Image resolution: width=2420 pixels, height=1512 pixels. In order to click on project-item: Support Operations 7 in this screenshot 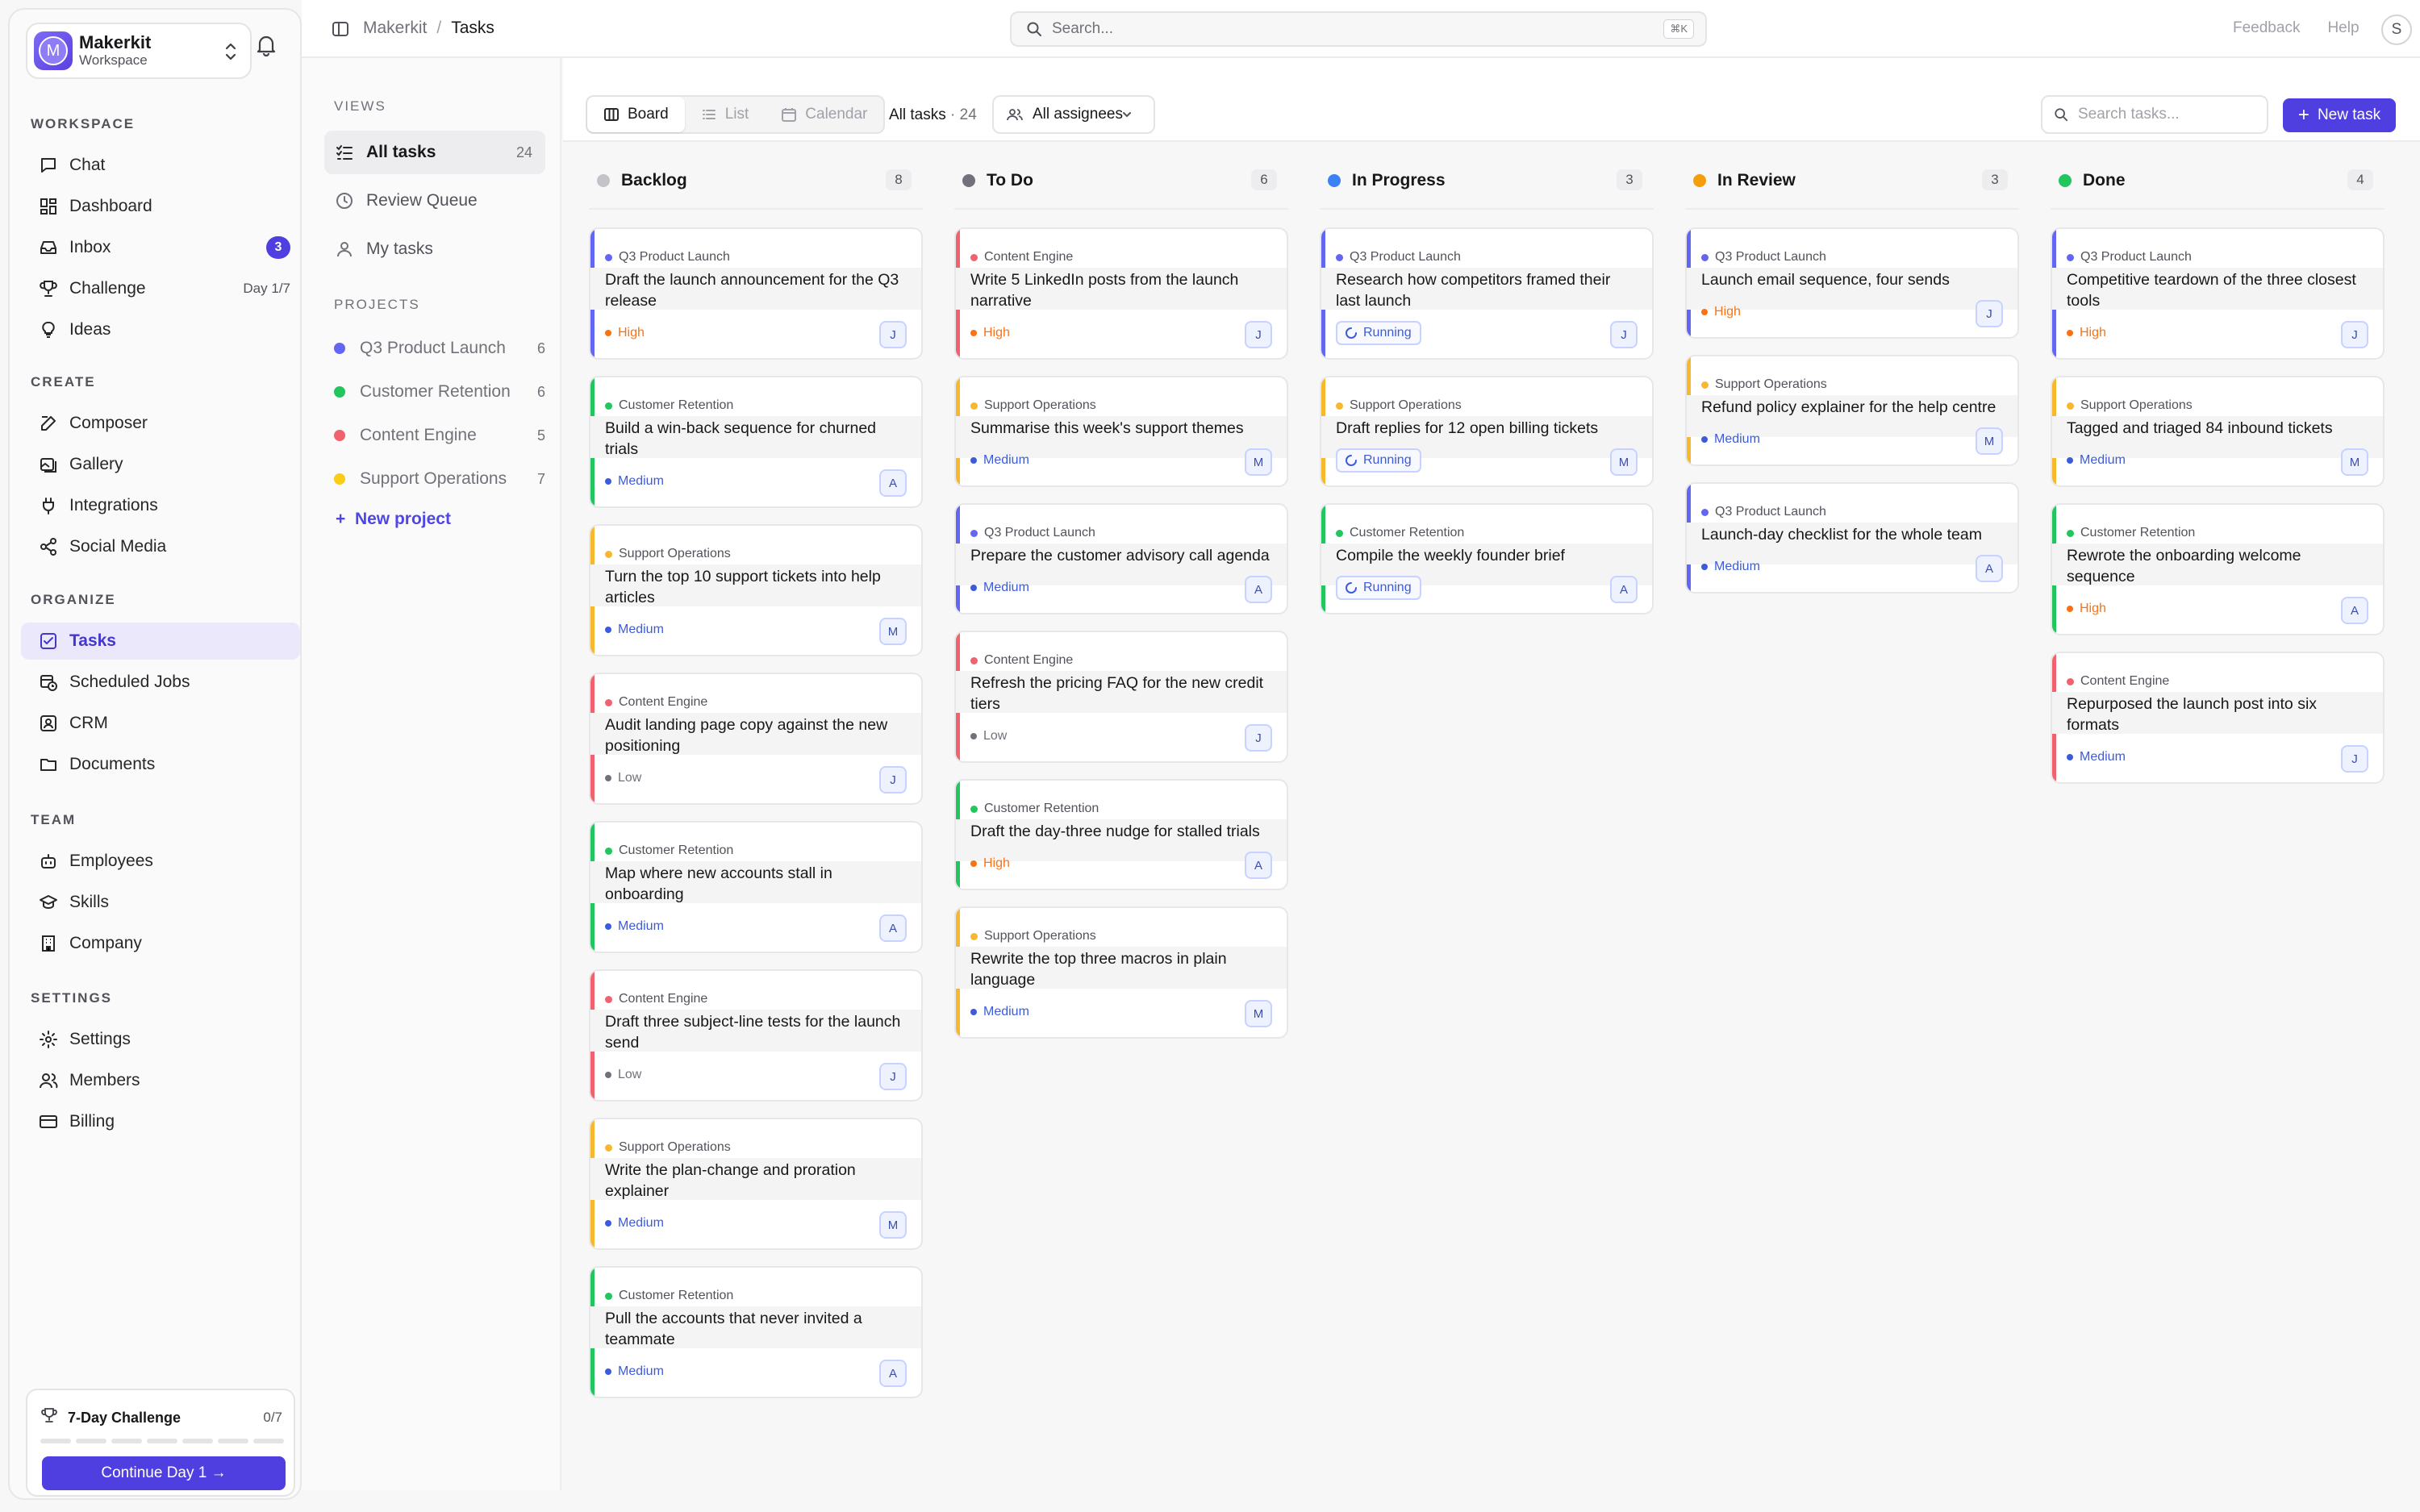, I will do `click(439, 479)`.